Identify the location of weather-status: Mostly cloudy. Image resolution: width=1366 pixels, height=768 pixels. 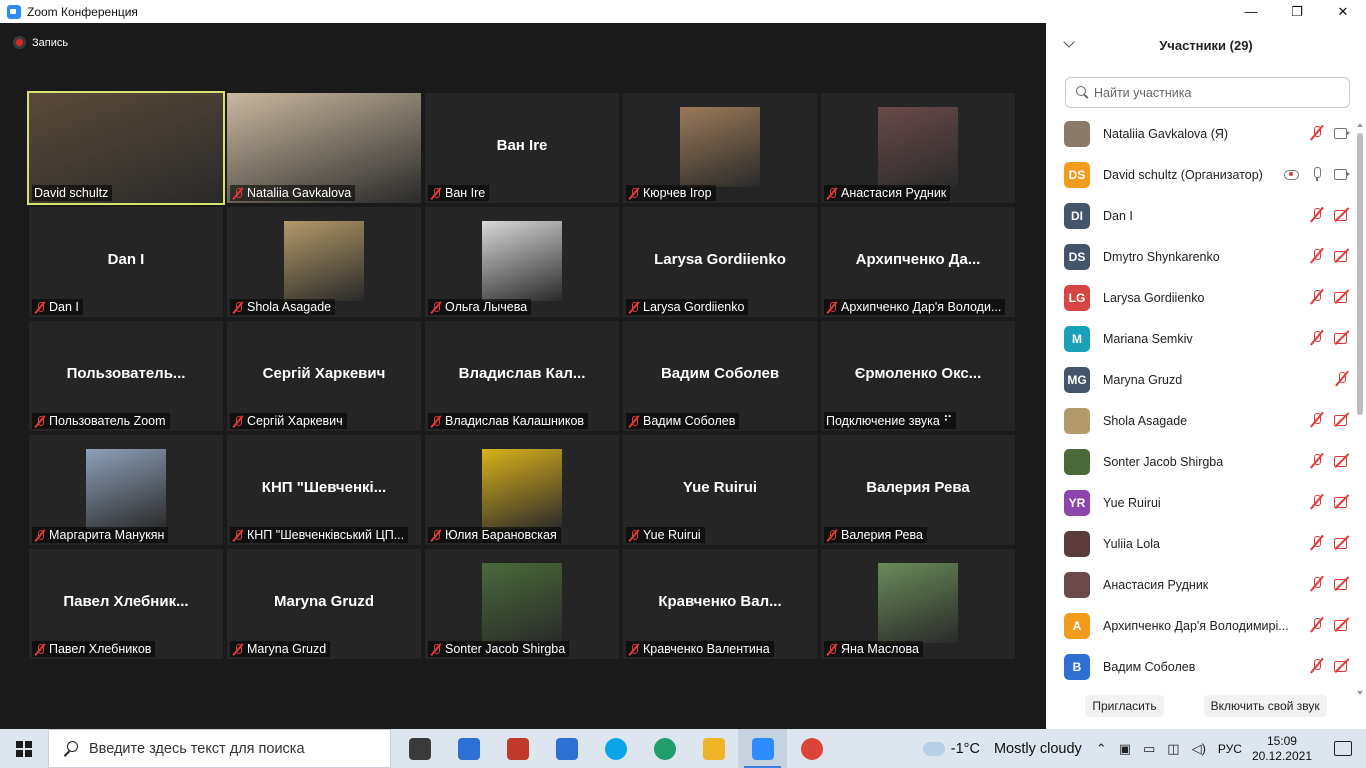
(1038, 749).